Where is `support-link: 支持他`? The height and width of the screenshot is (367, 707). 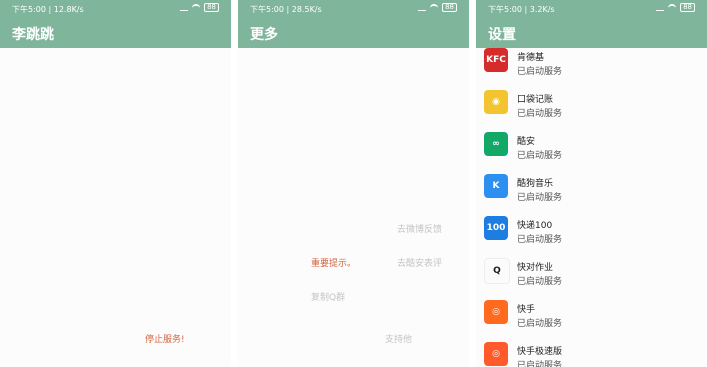
support-link: 支持他 is located at coordinates (398, 338).